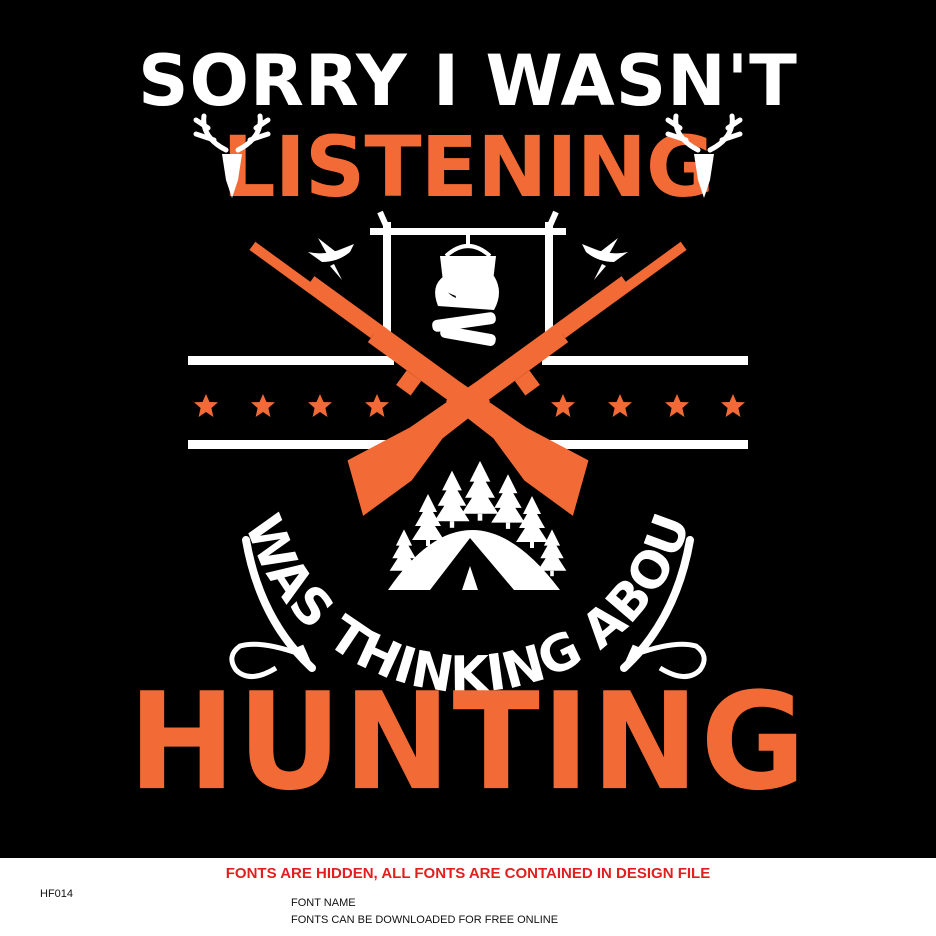 The image size is (936, 936). Describe the element at coordinates (704, 155) in the screenshot. I see `deer-skull-icon-right` at that location.